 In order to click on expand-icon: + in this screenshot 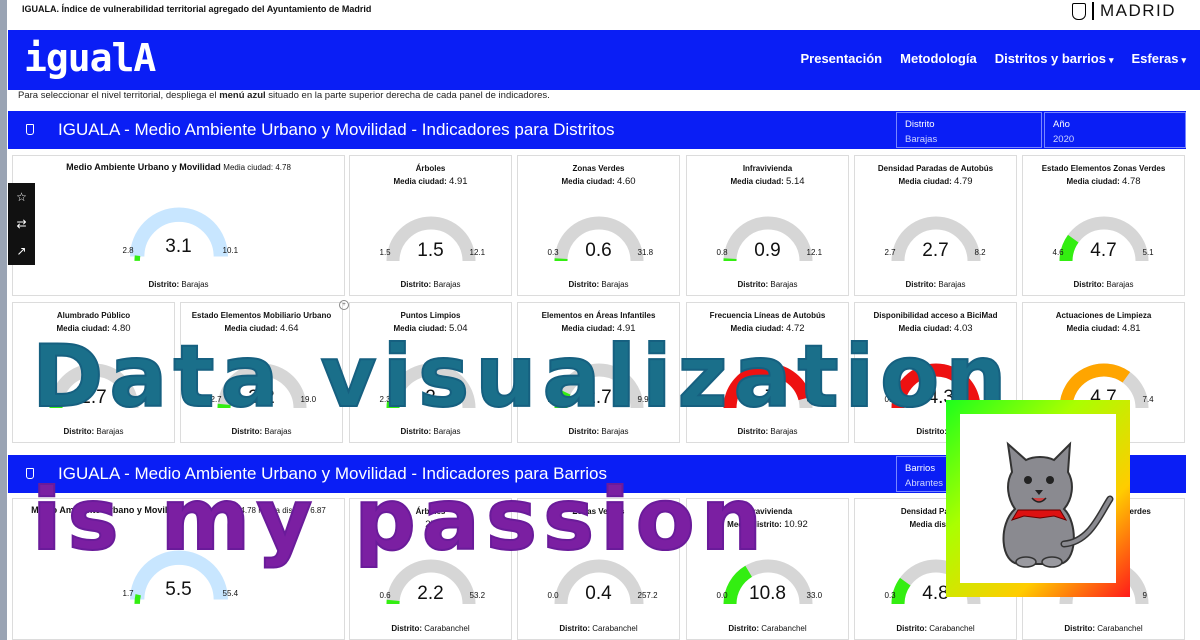, I will do `click(344, 305)`.